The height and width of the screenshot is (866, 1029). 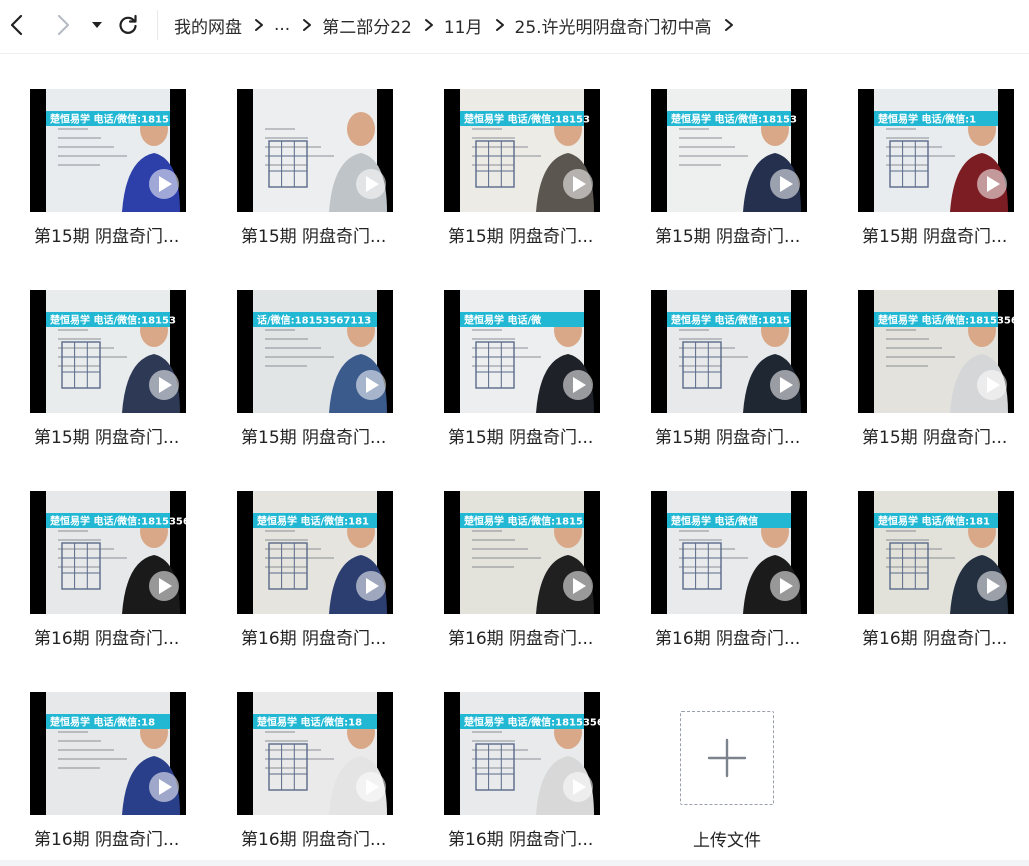 What do you see at coordinates (314, 320) in the screenshot?
I see `watermark-text: 话/微信:18153567113` at bounding box center [314, 320].